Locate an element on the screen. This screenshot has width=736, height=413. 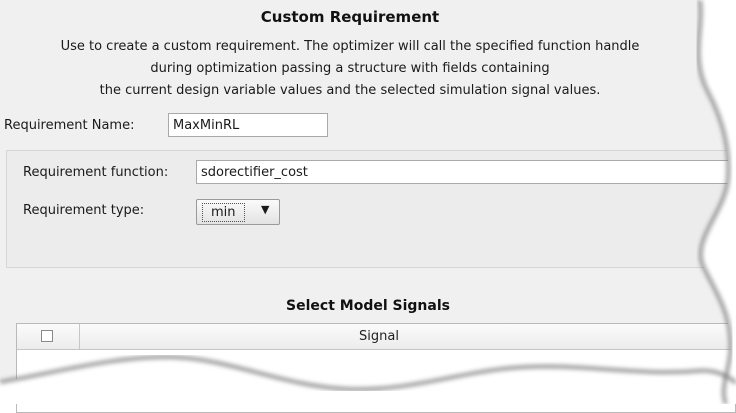
requirement-function-label: Requirement function: is located at coordinates (96, 172).